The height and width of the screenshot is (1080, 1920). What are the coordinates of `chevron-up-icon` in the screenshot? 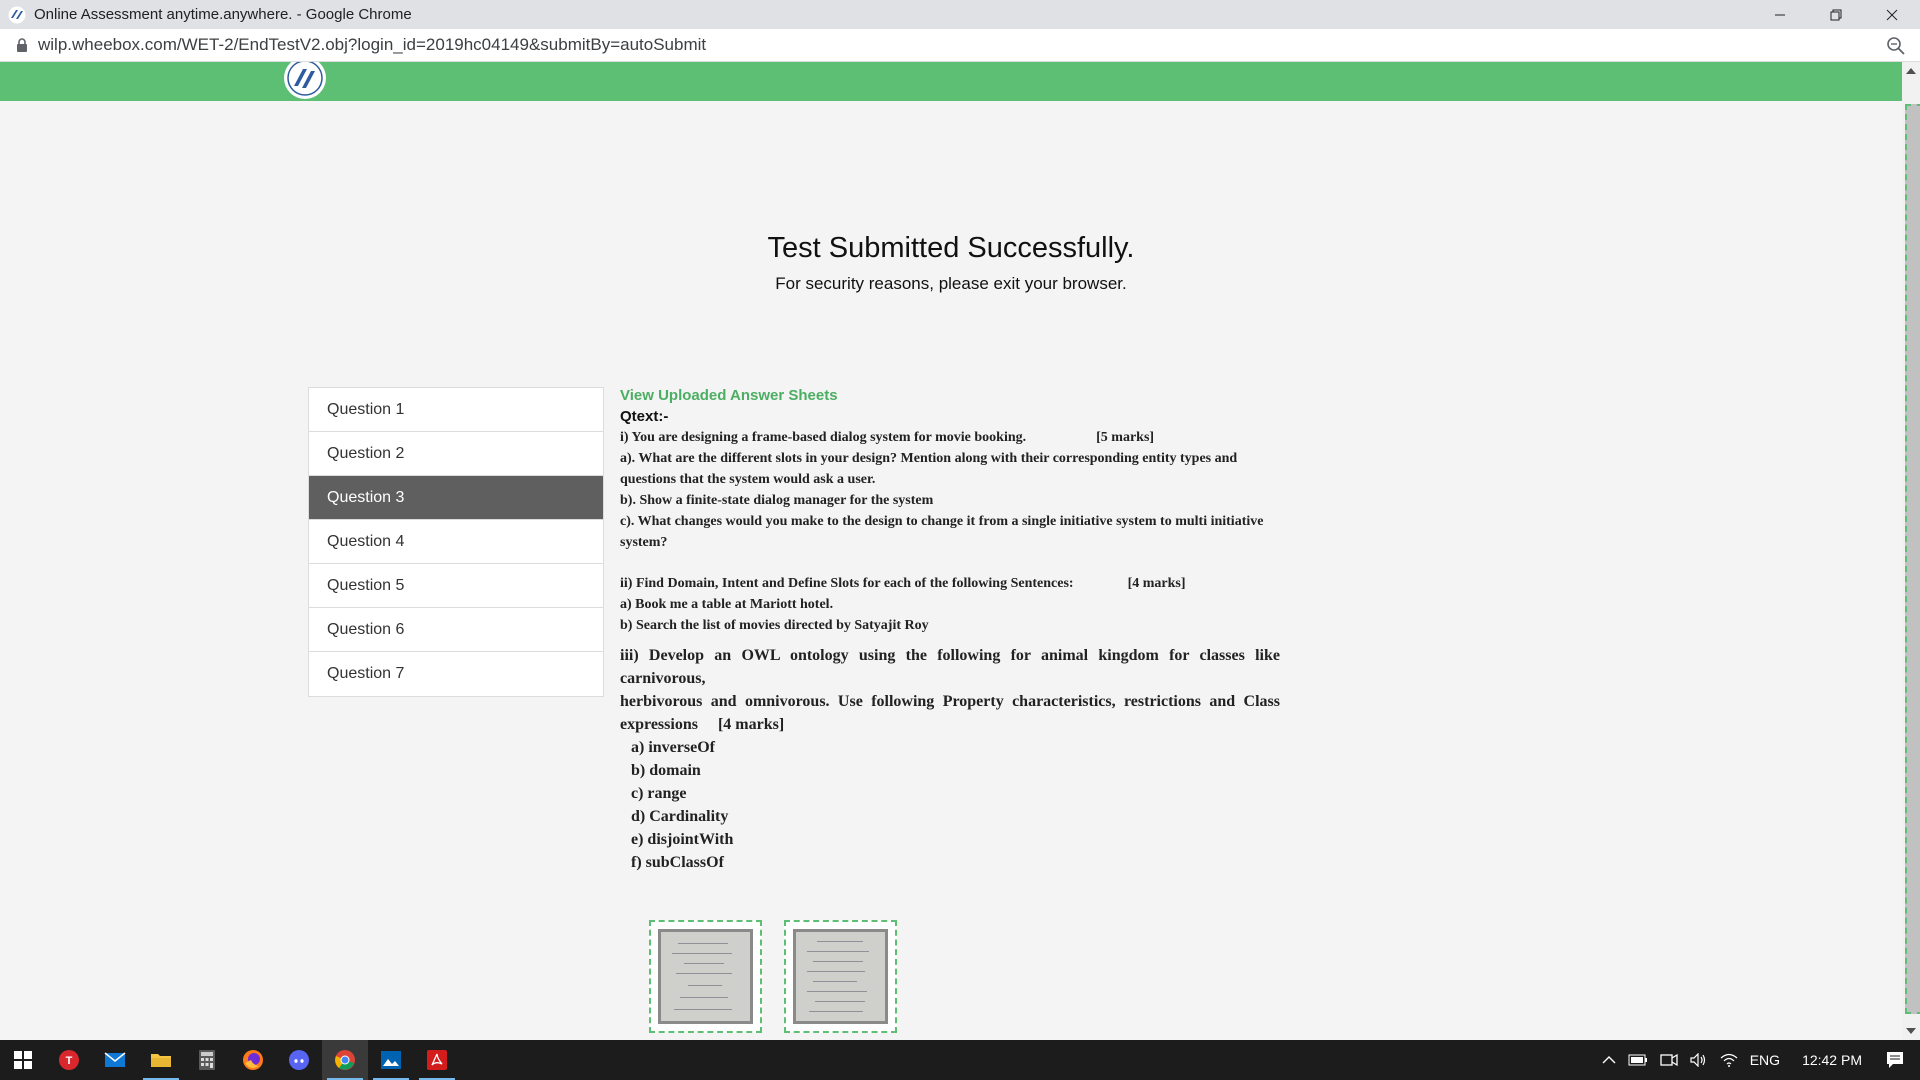 It's located at (1609, 1060).